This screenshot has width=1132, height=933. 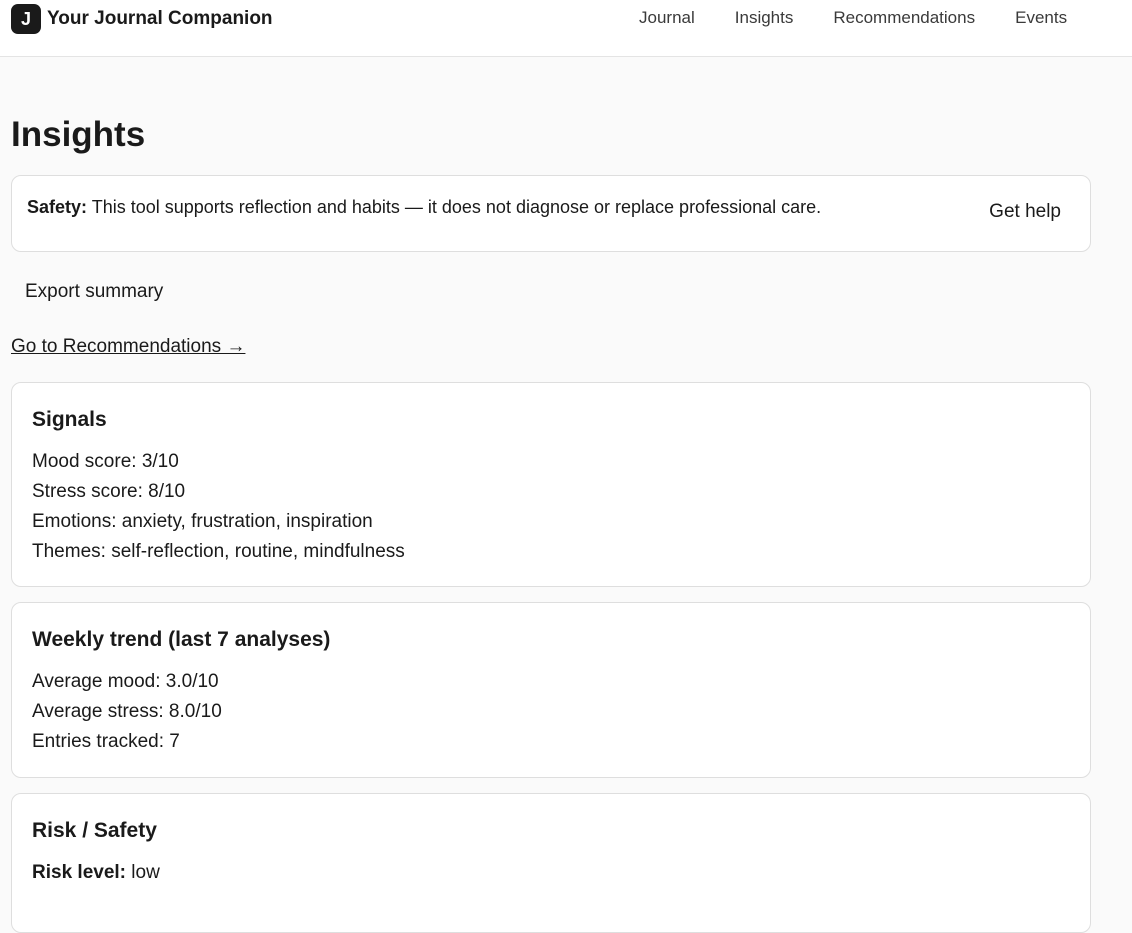 I want to click on main-nav: Journal Insights Recommendations Events, so click(x=853, y=18).